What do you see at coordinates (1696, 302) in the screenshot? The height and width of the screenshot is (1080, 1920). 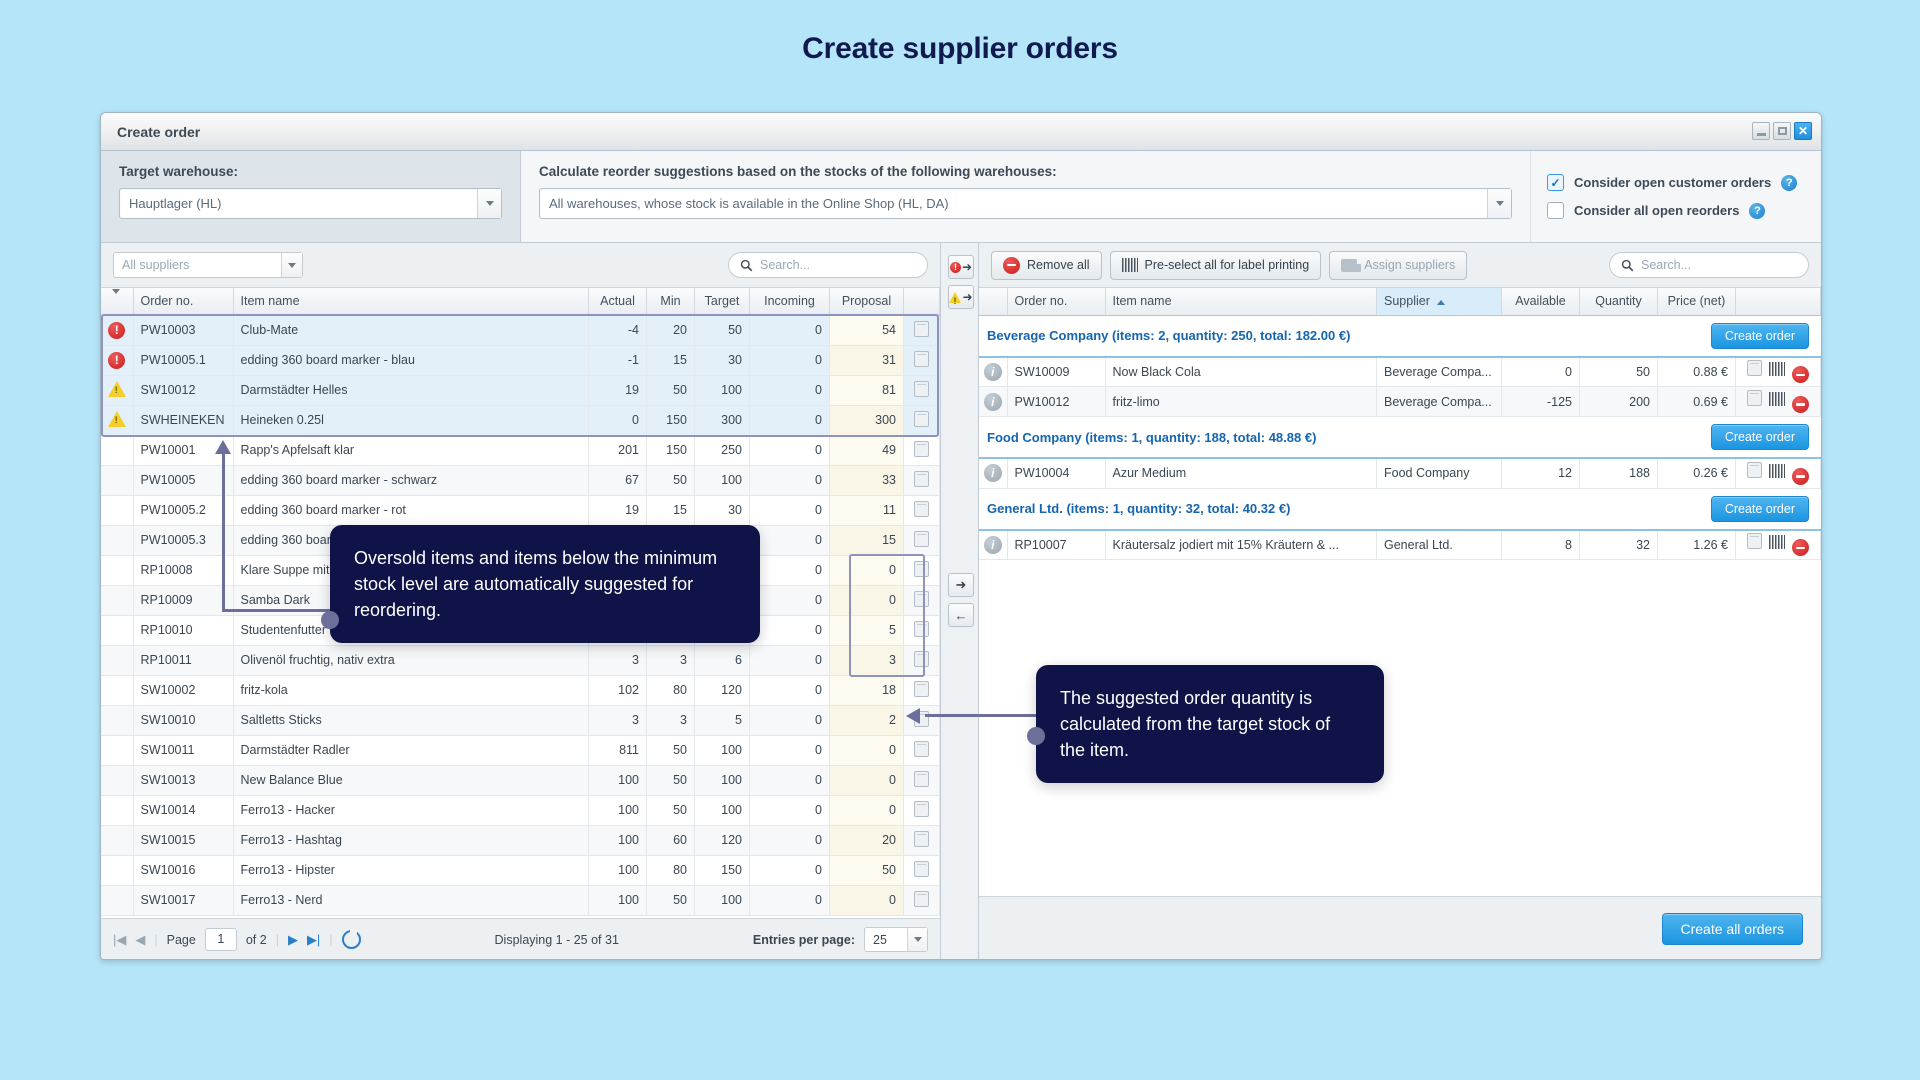 I see `basket-col-pricenet: Price (net)` at bounding box center [1696, 302].